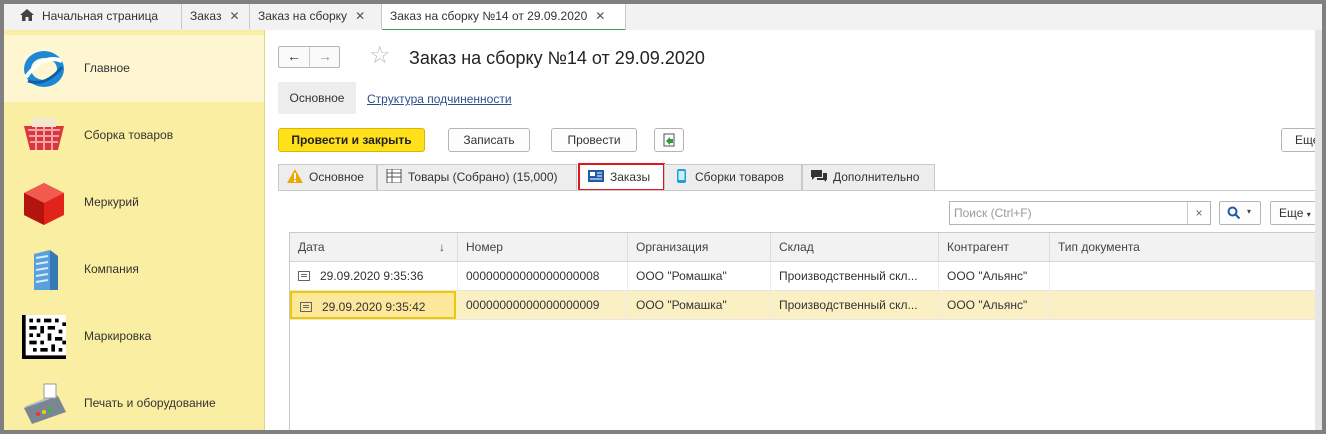 Image resolution: width=1326 pixels, height=434 pixels. What do you see at coordinates (44, 69) in the screenshot?
I see `main-logo-icon` at bounding box center [44, 69].